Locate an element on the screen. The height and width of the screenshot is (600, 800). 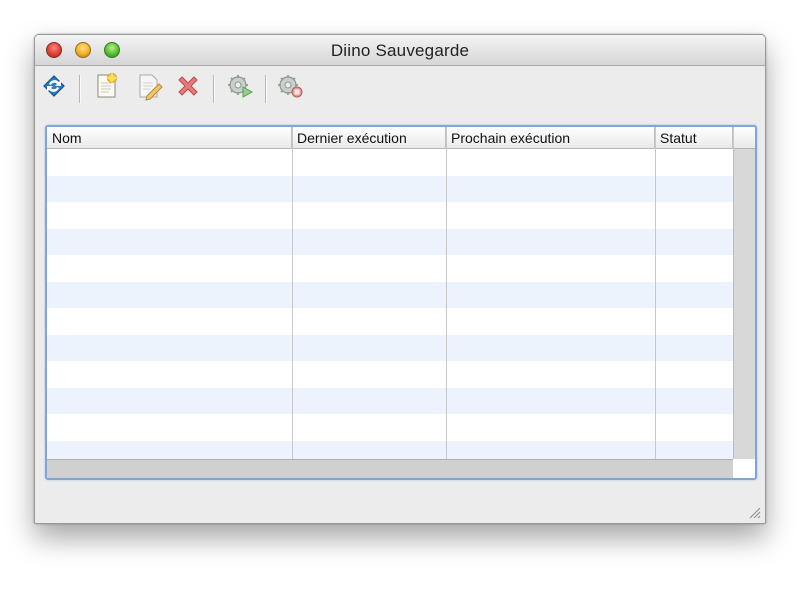
title-bar: Diino Sauvegarde is located at coordinates (400, 50).